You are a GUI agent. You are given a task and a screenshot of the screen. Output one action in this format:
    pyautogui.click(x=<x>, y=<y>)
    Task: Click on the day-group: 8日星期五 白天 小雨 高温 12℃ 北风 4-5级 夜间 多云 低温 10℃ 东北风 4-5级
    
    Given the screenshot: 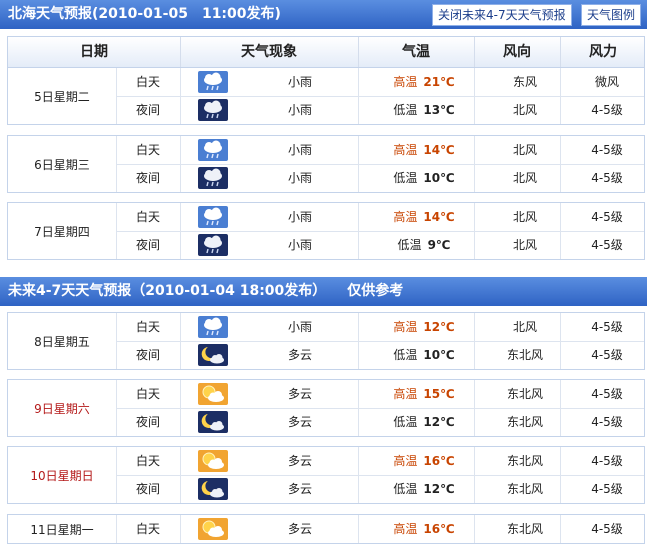 What is the action you would take?
    pyautogui.click(x=326, y=341)
    